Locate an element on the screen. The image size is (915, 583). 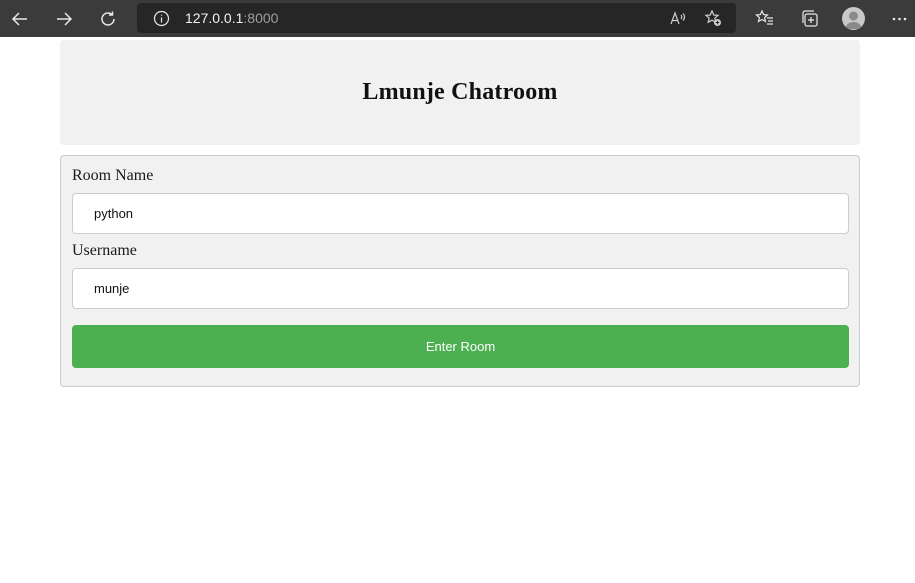
forward-button is located at coordinates (64, 18).